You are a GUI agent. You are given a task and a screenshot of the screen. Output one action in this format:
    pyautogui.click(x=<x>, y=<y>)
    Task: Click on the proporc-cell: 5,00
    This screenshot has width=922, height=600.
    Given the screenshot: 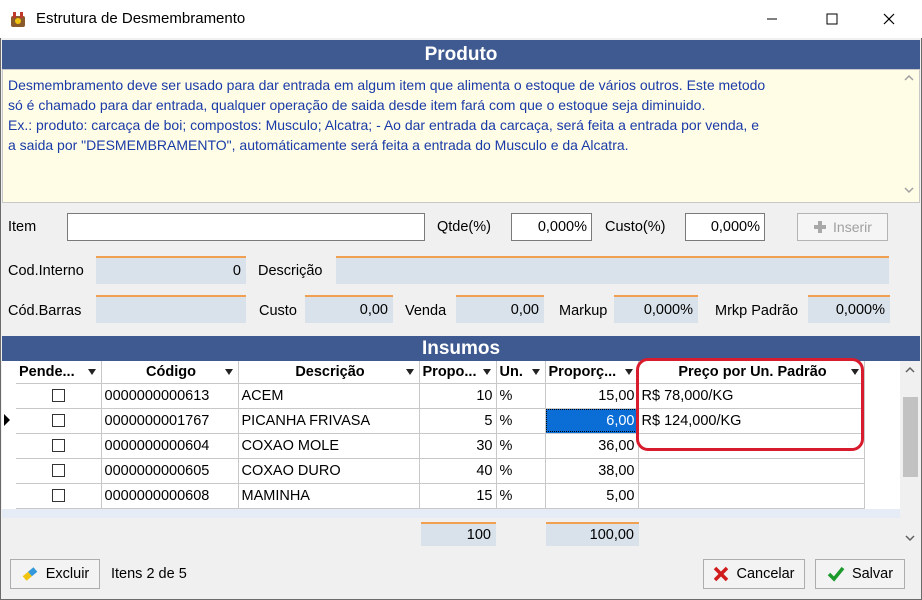 What is the action you would take?
    pyautogui.click(x=592, y=496)
    